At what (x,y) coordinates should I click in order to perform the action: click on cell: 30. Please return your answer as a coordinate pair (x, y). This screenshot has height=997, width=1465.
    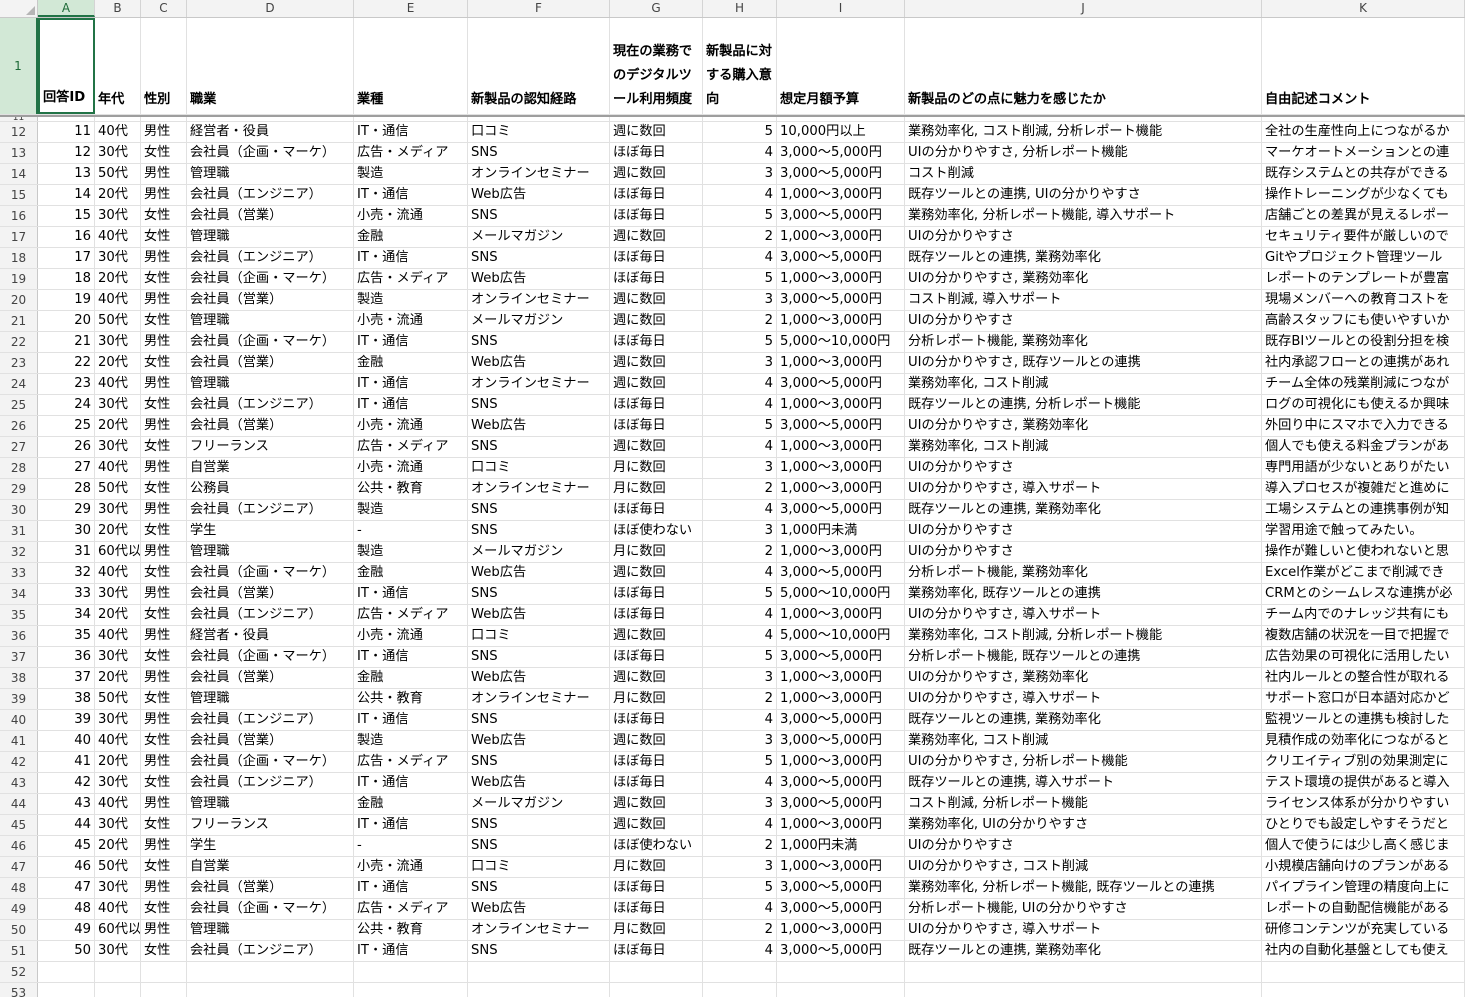
    Looking at the image, I should click on (66, 531).